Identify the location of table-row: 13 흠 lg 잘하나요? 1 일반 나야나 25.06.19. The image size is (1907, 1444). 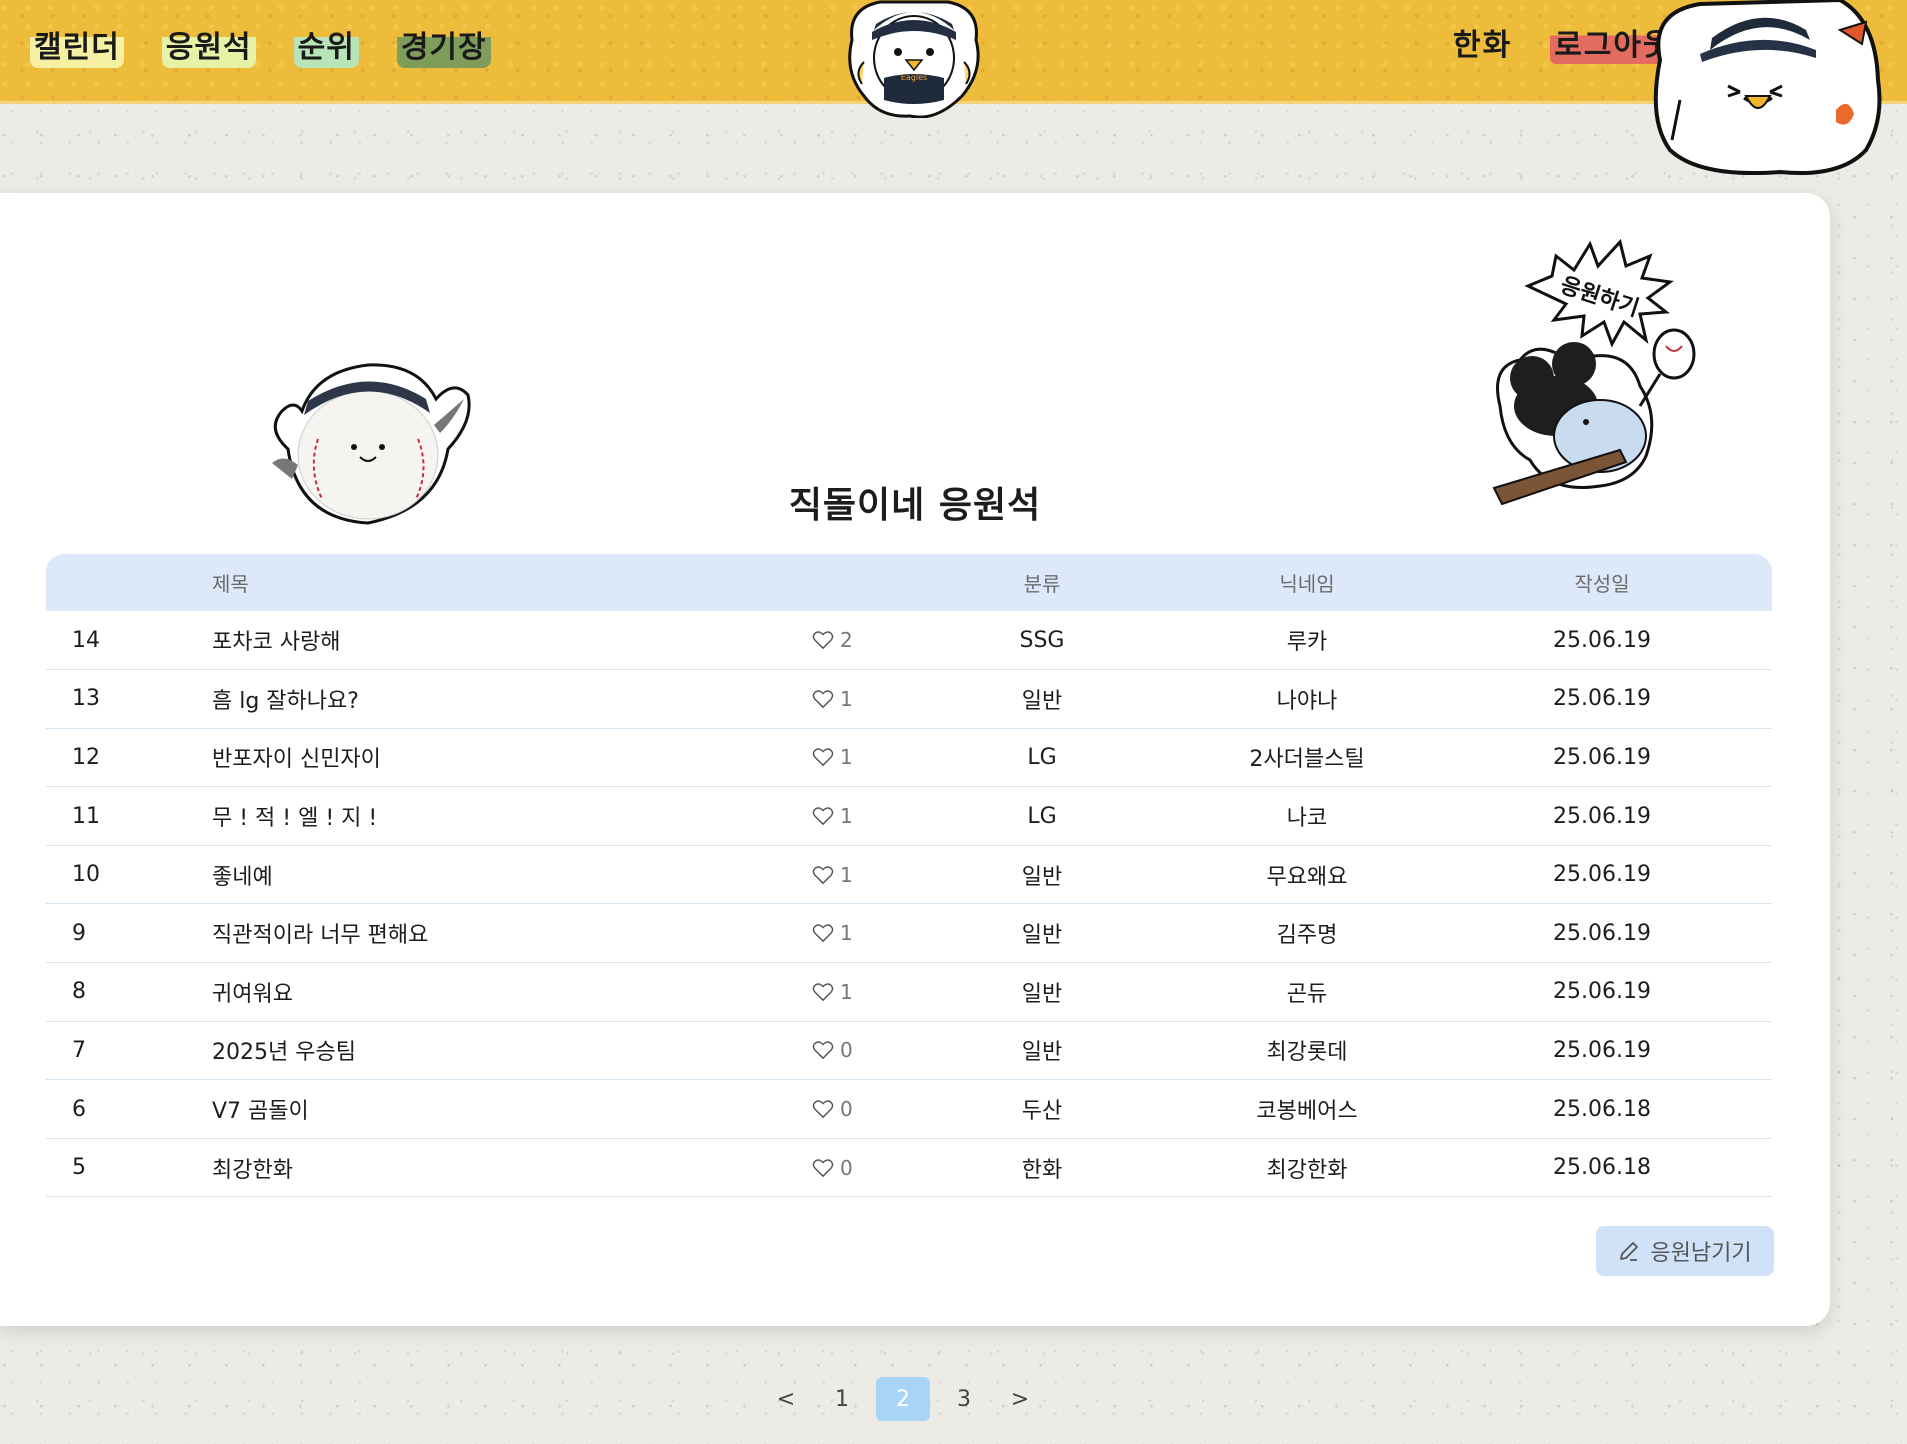
(909, 699).